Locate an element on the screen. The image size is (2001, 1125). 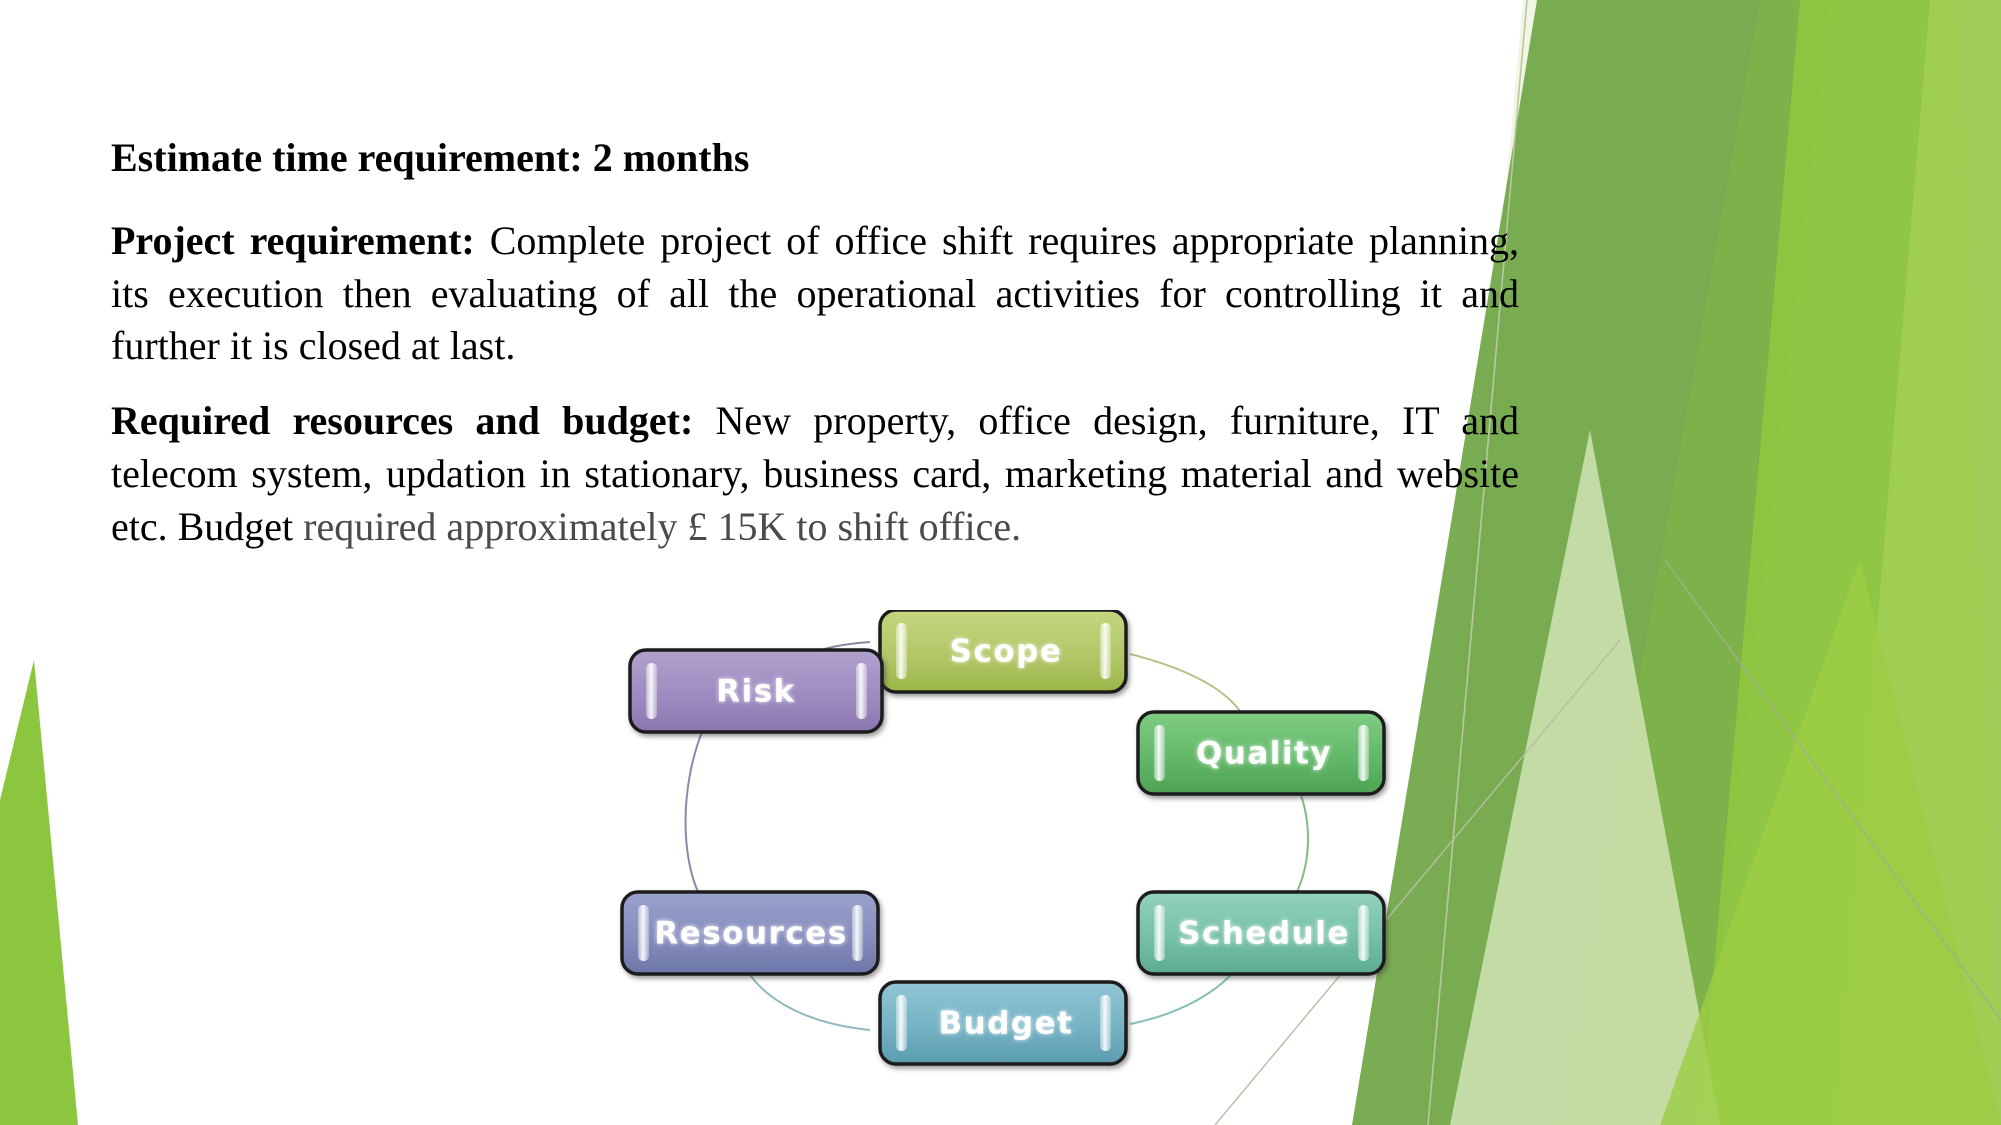
decor-light-green-wedge is located at coordinates (1918, 562).